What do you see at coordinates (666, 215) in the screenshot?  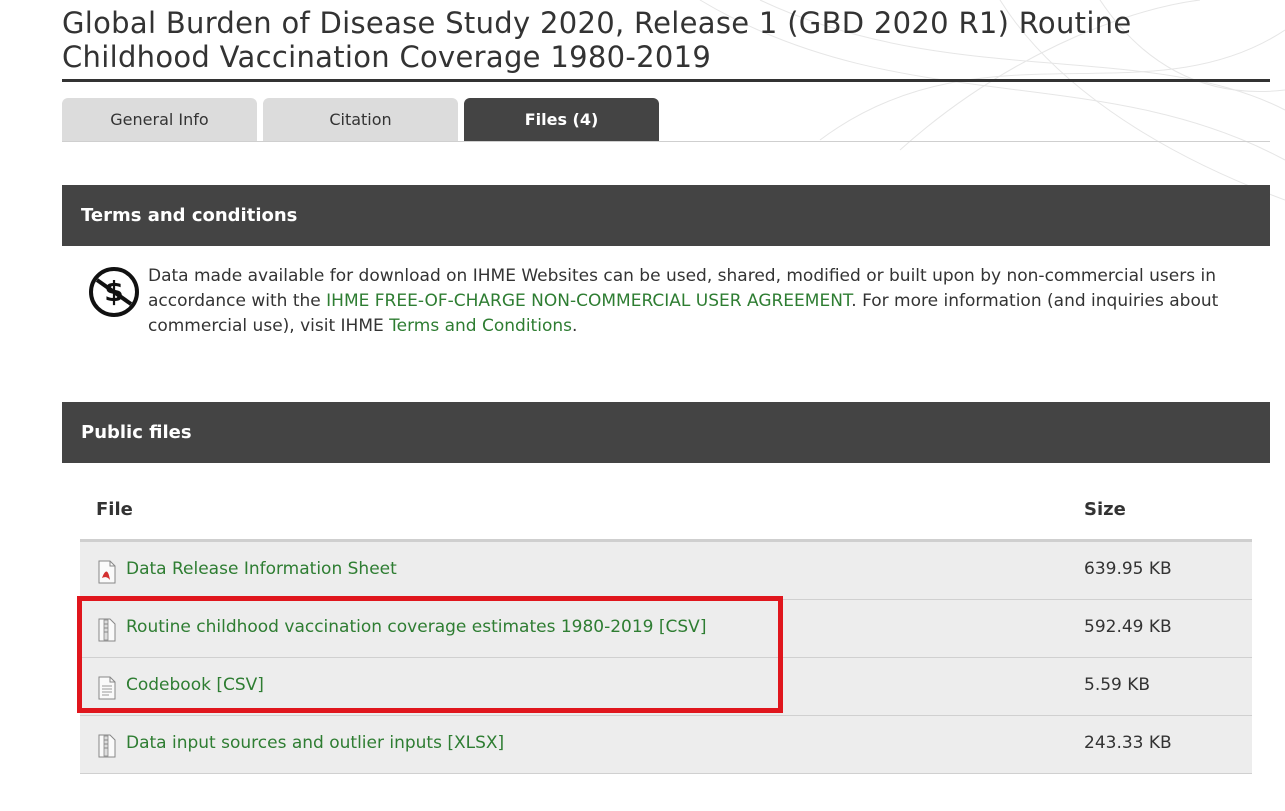 I see `terms-heading: Terms and conditions` at bounding box center [666, 215].